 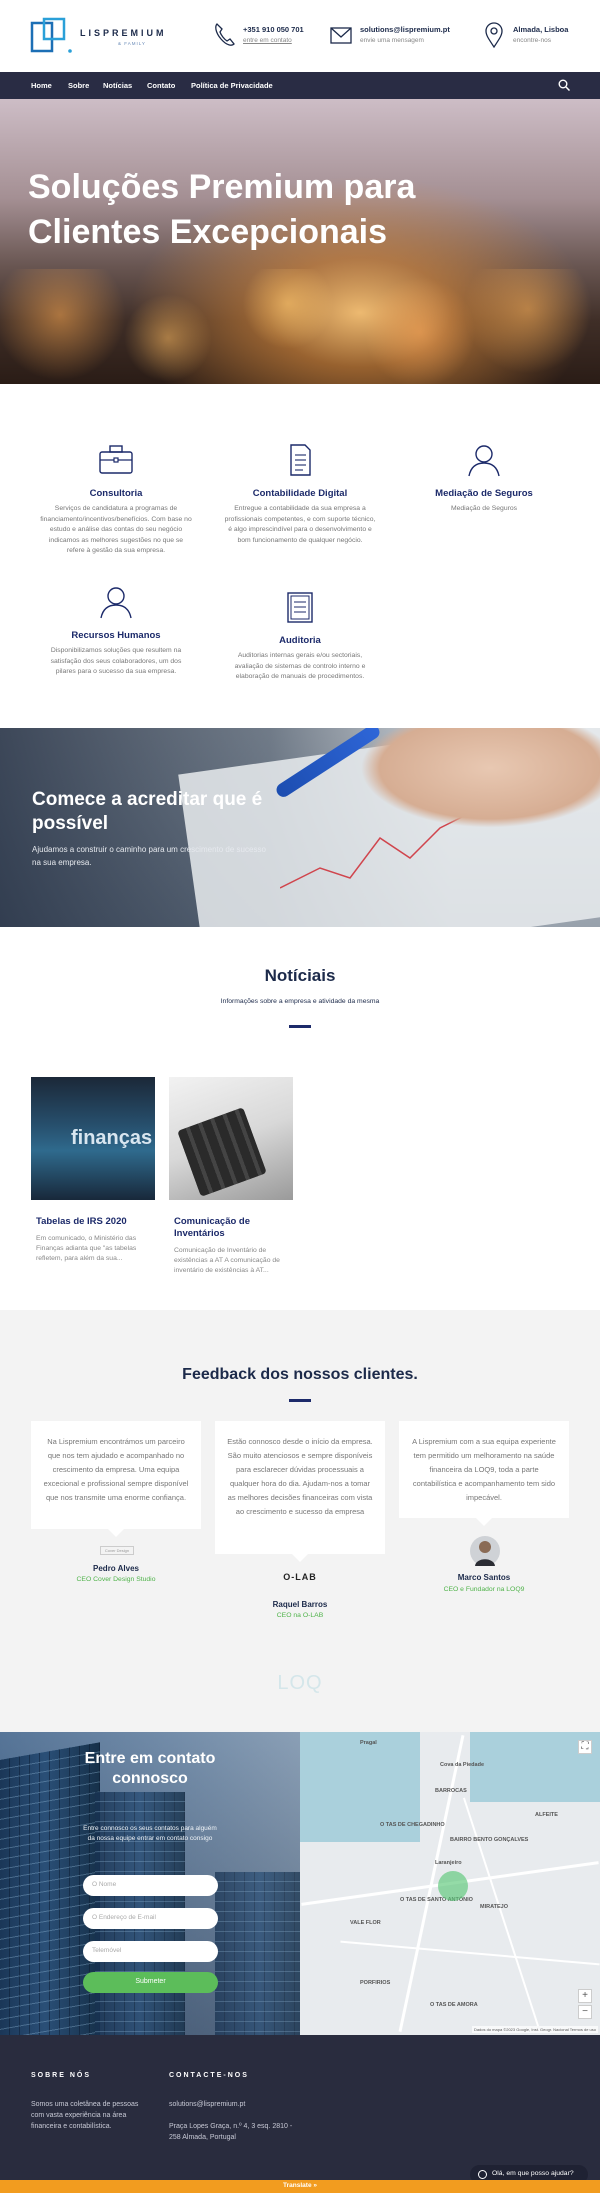 I want to click on phone-number: +351 910 050 701, so click(x=273, y=29).